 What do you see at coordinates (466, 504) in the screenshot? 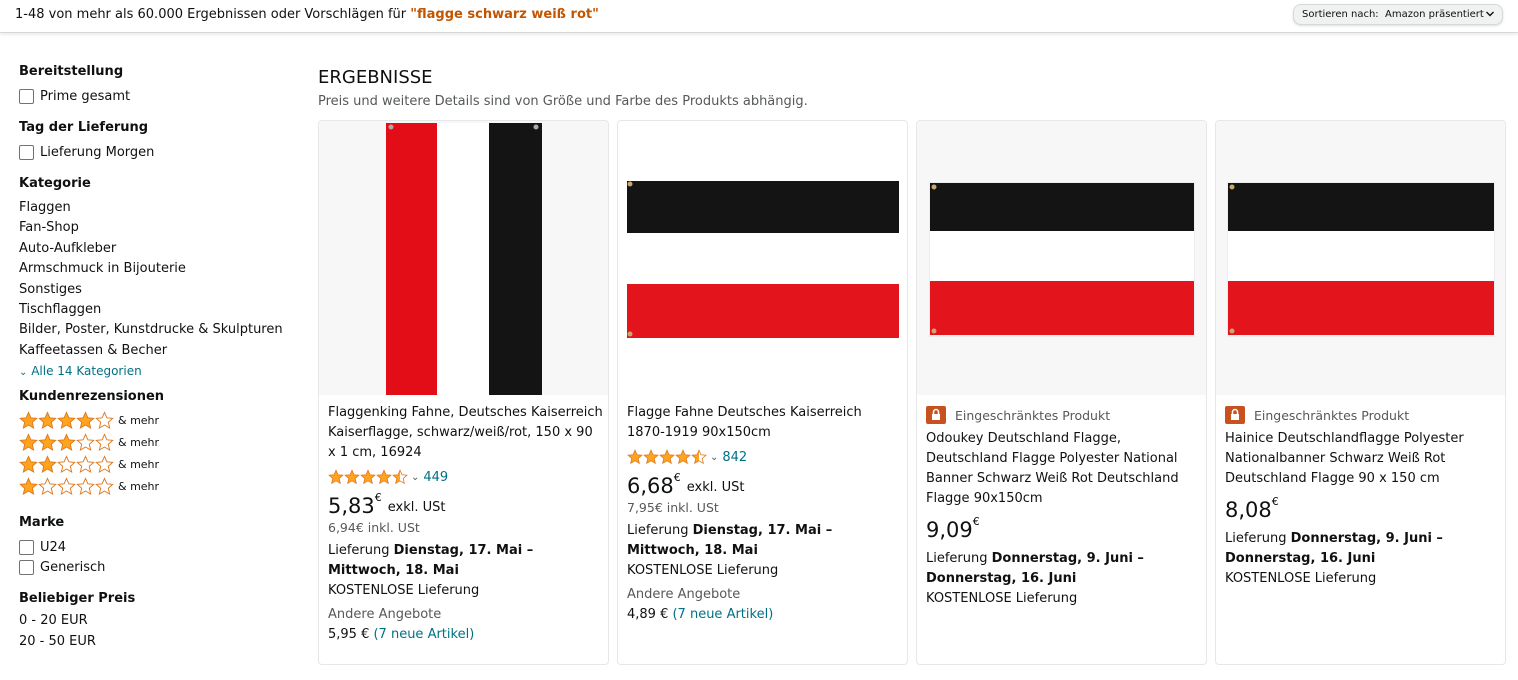
I see `price: 5,83 € exkl. USt` at bounding box center [466, 504].